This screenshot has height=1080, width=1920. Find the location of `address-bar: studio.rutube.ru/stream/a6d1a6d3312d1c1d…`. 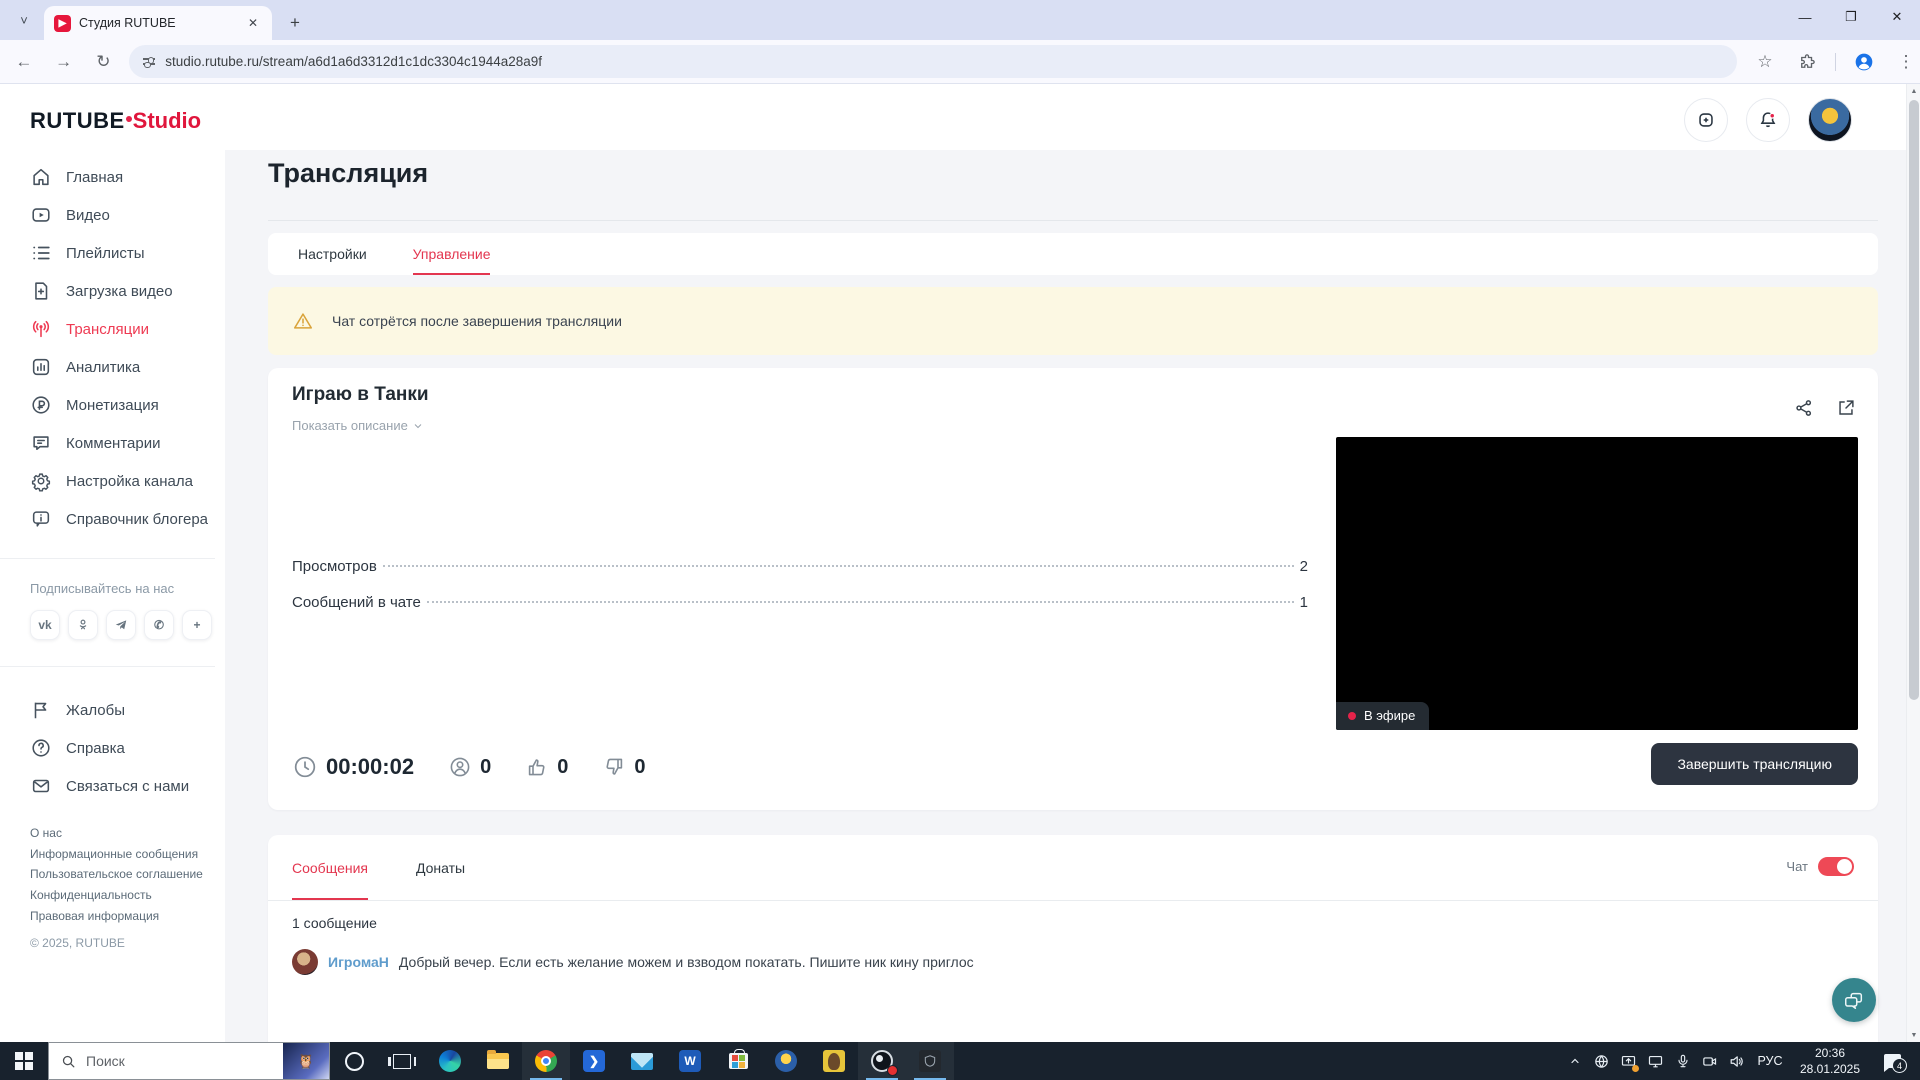

address-bar: studio.rutube.ru/stream/a6d1a6d3312d1c1d… is located at coordinates (933, 61).